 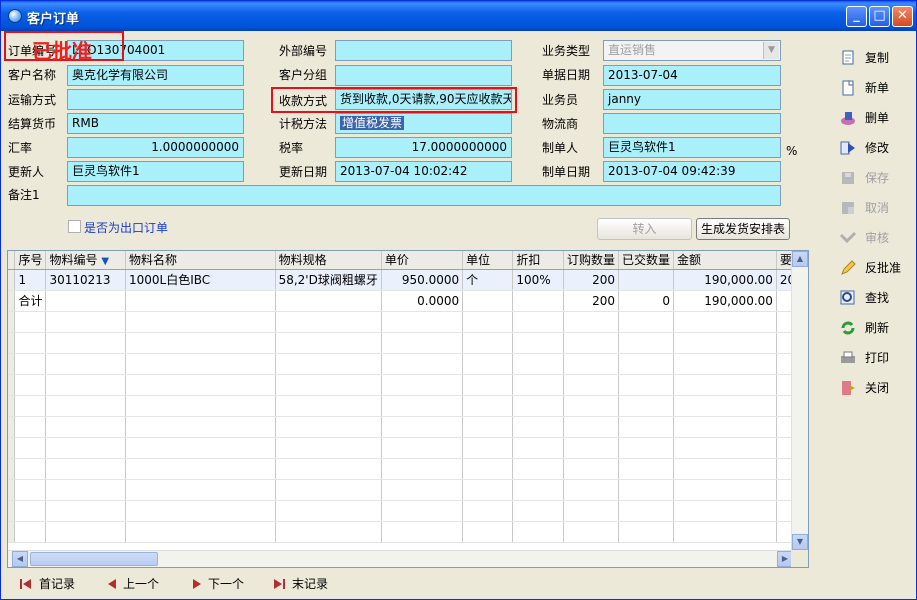 I want to click on cell-amount: 190,000.00, so click(x=725, y=280).